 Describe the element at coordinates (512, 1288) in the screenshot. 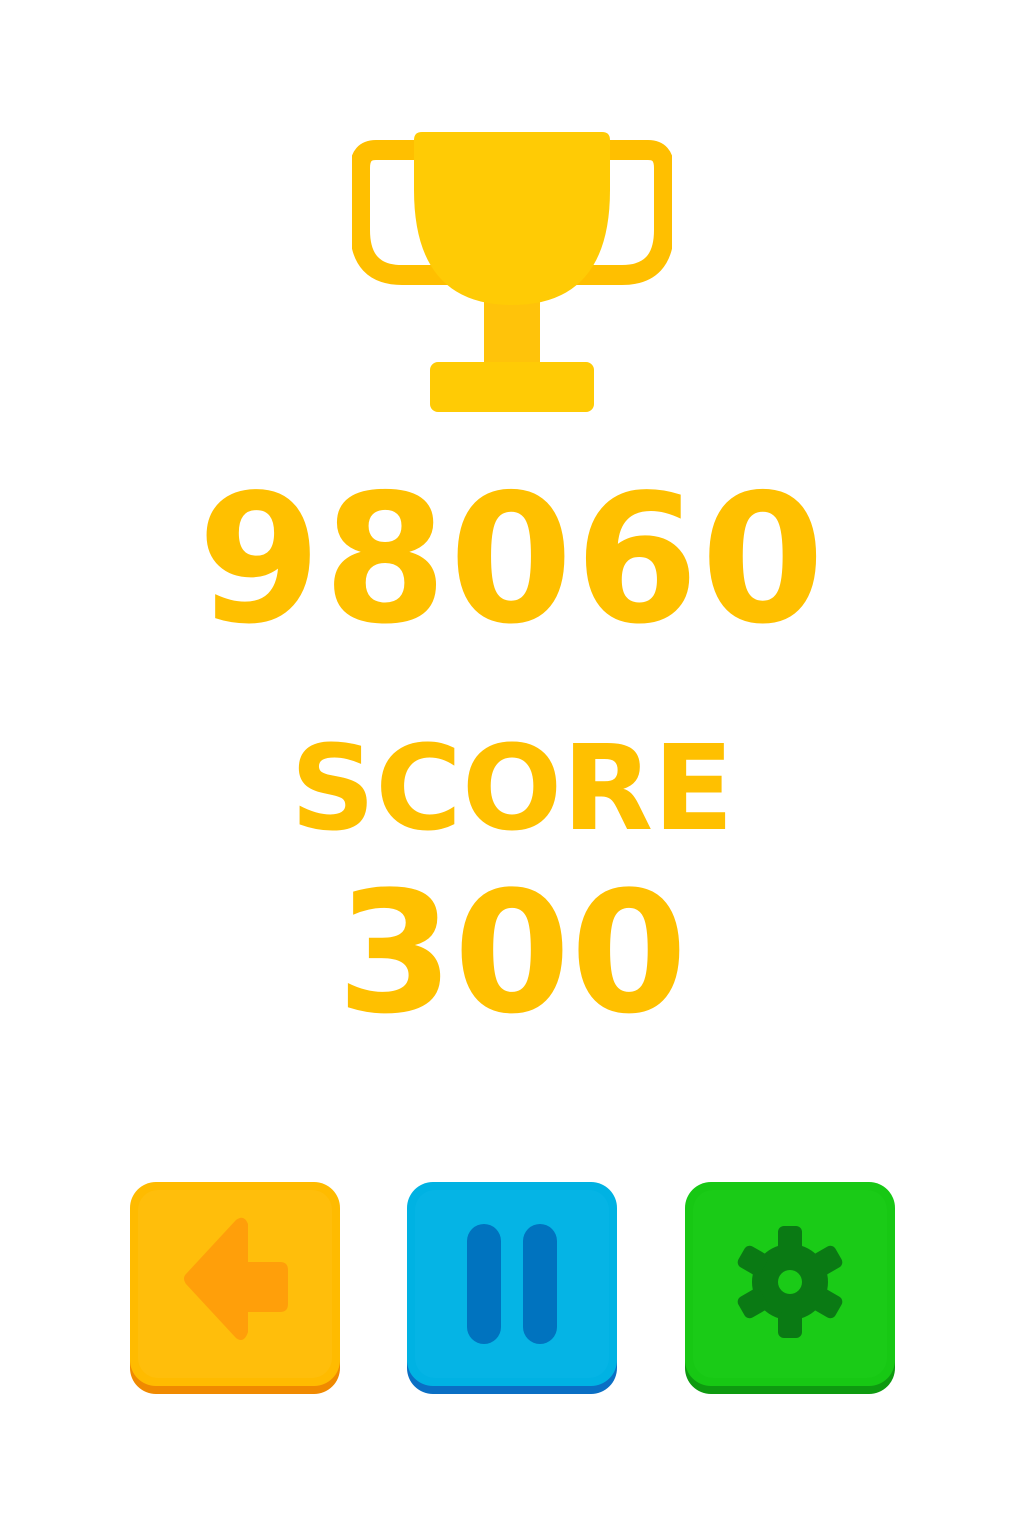

I see `pause-button` at that location.